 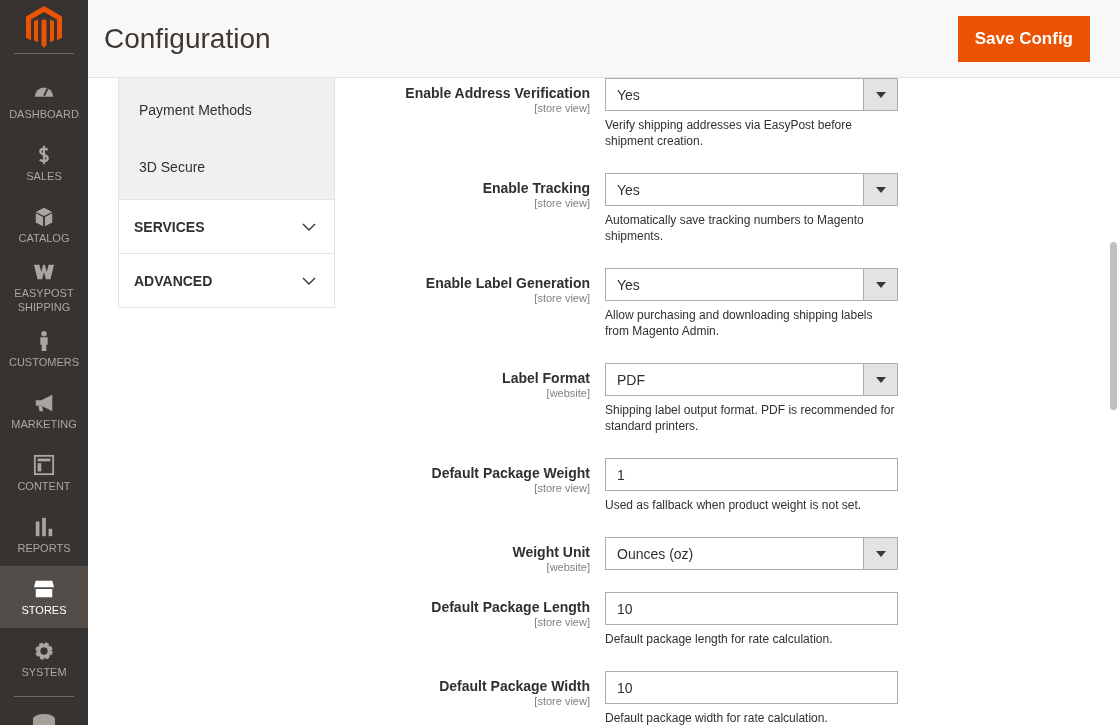 What do you see at coordinates (44, 175) in the screenshot?
I see `nav-label: SALES` at bounding box center [44, 175].